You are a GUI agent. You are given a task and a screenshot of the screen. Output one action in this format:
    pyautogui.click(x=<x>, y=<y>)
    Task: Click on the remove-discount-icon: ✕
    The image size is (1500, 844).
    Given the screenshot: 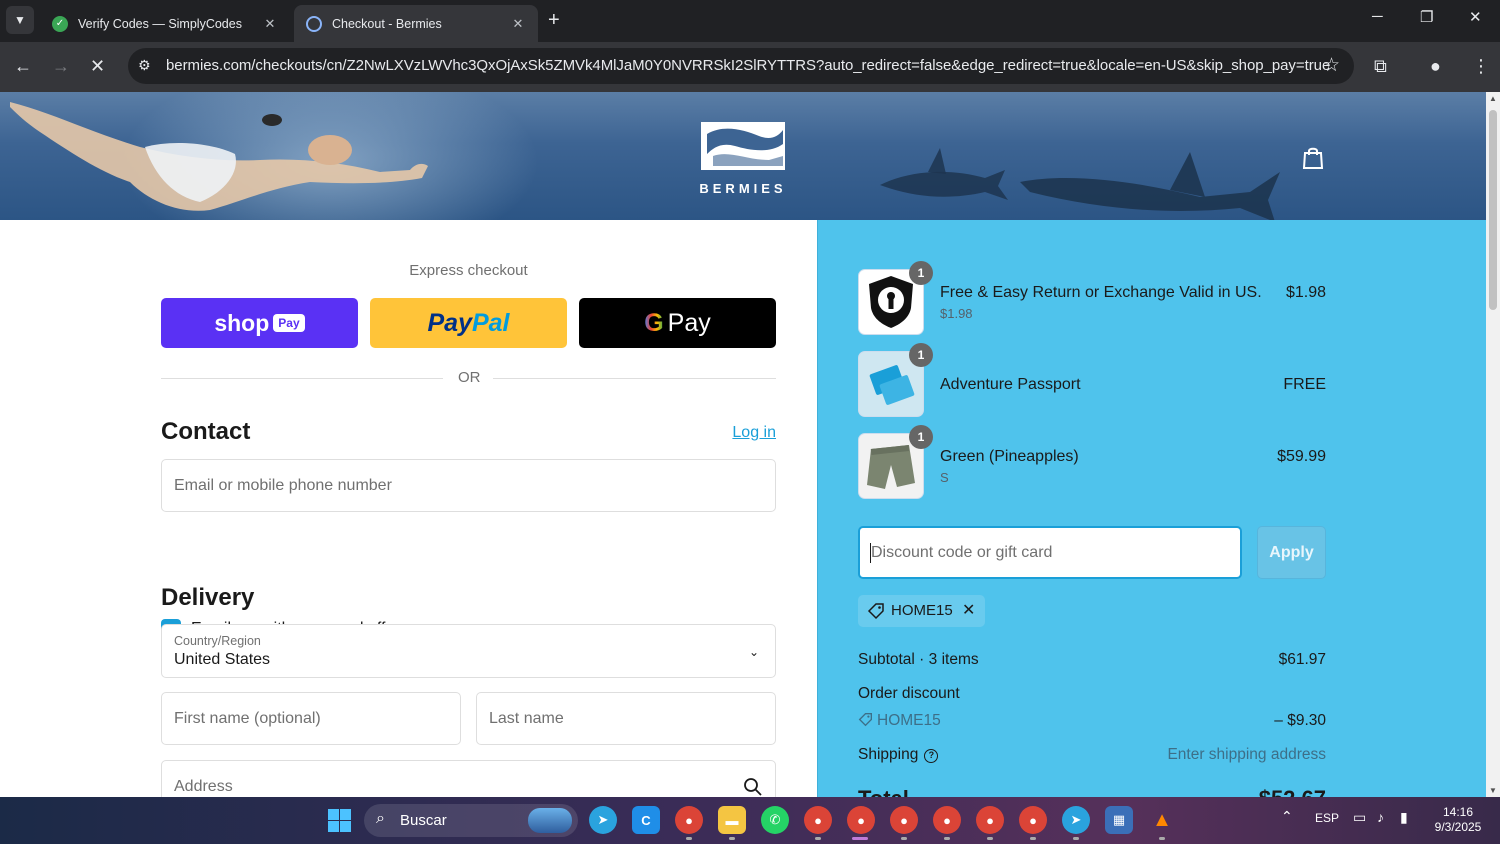 What is the action you would take?
    pyautogui.click(x=968, y=610)
    